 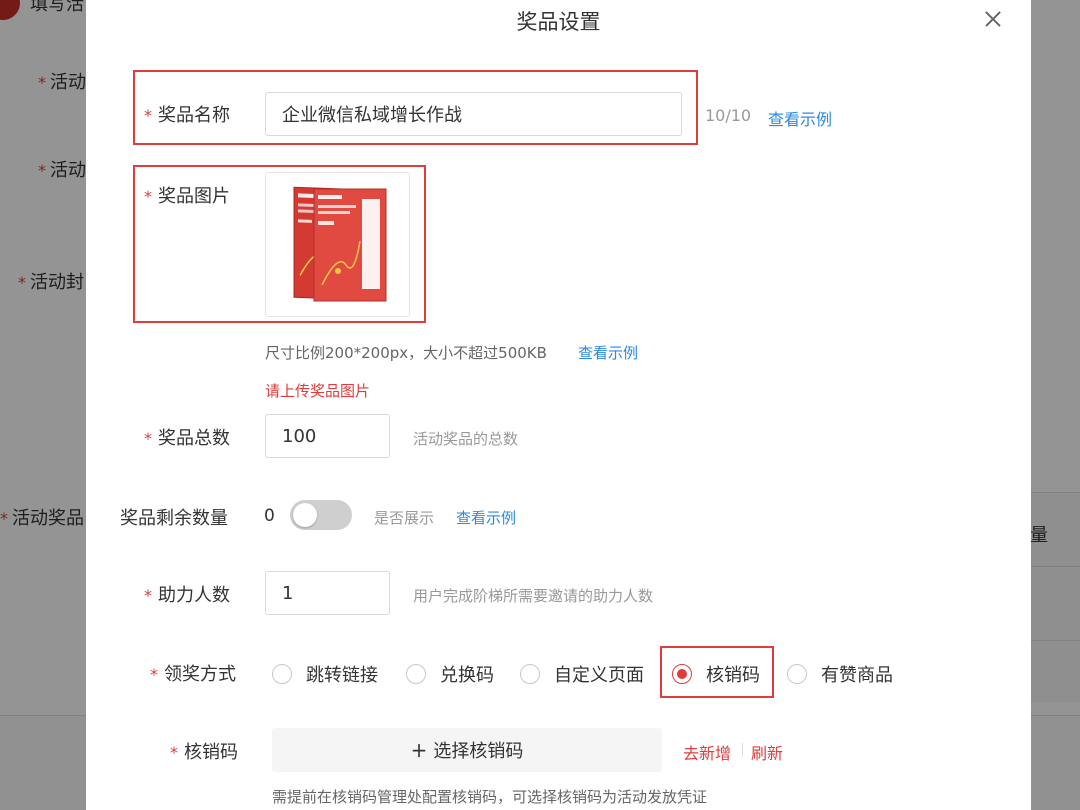 What do you see at coordinates (321, 515) in the screenshot?
I see `prize-remaining-toggle` at bounding box center [321, 515].